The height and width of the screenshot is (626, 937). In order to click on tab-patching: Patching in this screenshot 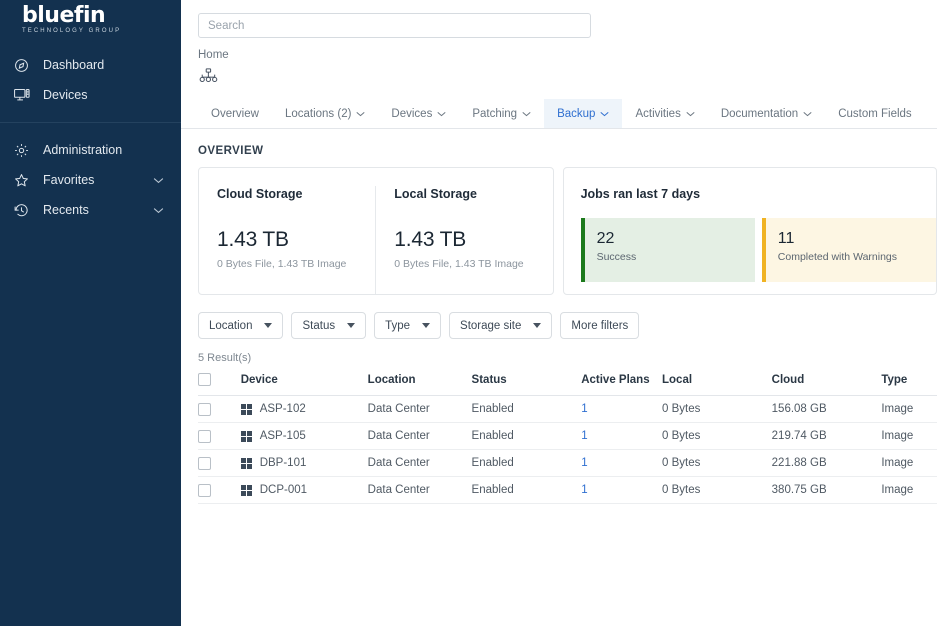, I will do `click(501, 113)`.